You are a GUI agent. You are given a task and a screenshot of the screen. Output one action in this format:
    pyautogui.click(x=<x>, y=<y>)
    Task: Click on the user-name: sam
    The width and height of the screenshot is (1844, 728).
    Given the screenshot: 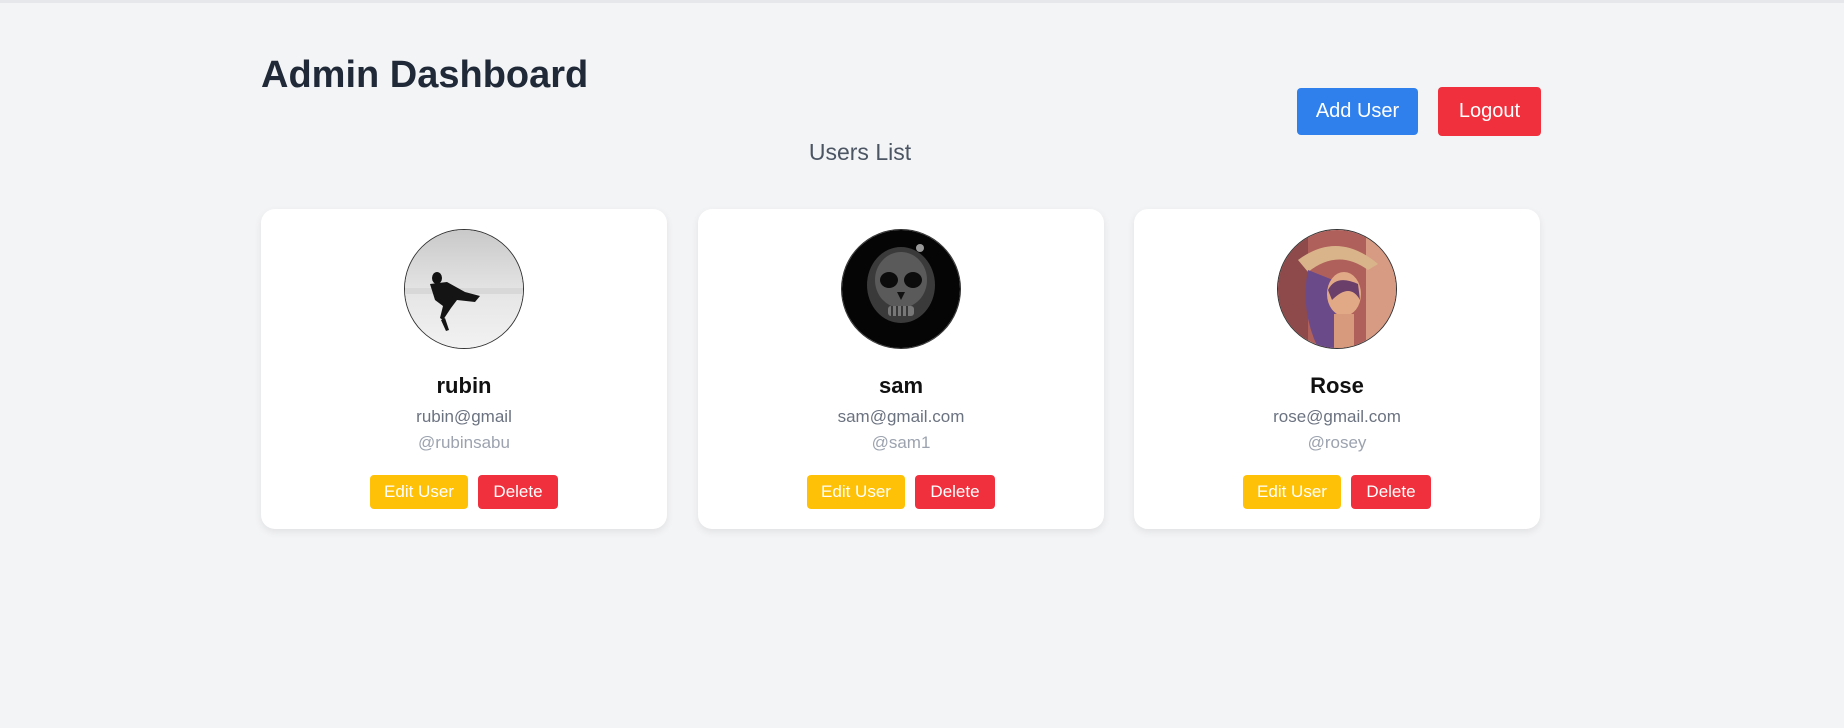 What is the action you would take?
    pyautogui.click(x=901, y=385)
    